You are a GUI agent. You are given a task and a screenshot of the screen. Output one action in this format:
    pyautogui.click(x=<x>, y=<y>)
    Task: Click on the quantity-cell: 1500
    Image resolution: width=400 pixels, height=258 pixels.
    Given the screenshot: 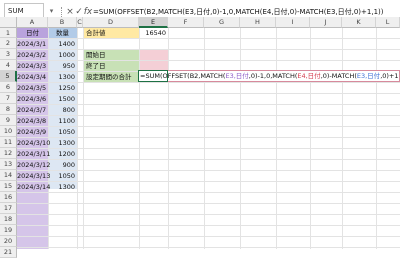 What is the action you would take?
    pyautogui.click(x=61, y=99)
    